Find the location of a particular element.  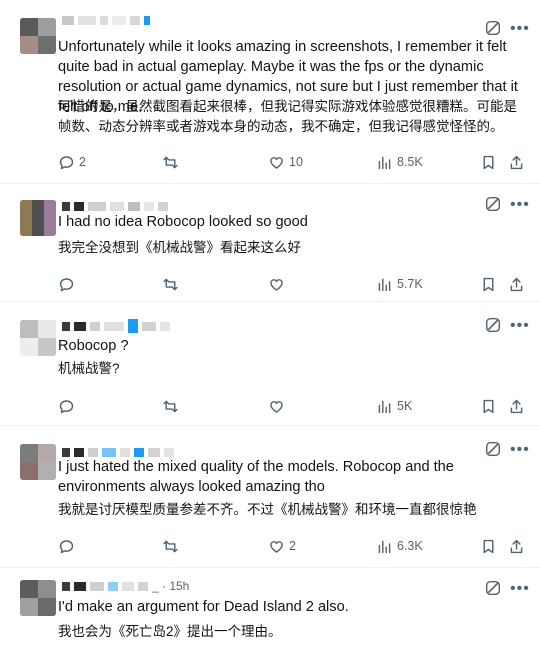

like-count: 2 is located at coordinates (292, 546).